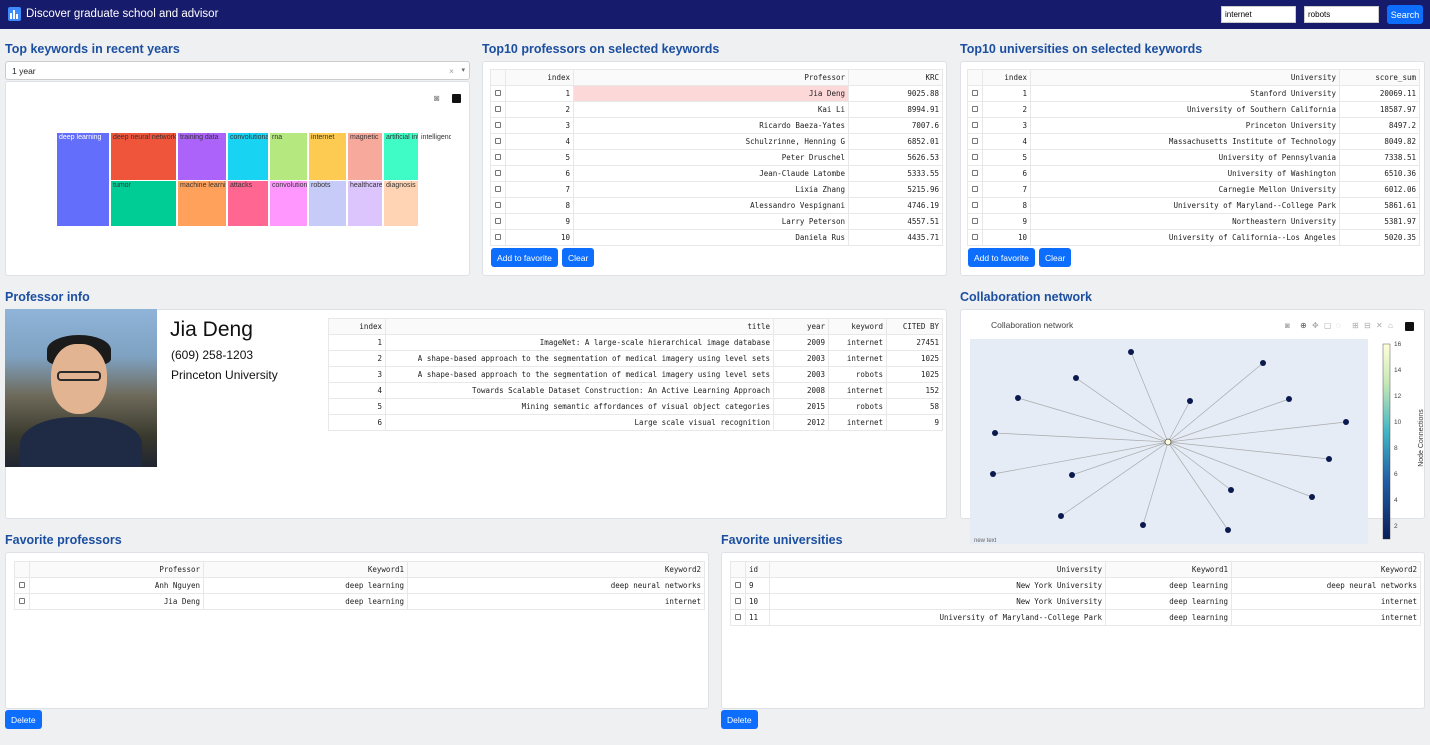  Describe the element at coordinates (365, 157) in the screenshot. I see `treemap-tile: magnetic` at that location.